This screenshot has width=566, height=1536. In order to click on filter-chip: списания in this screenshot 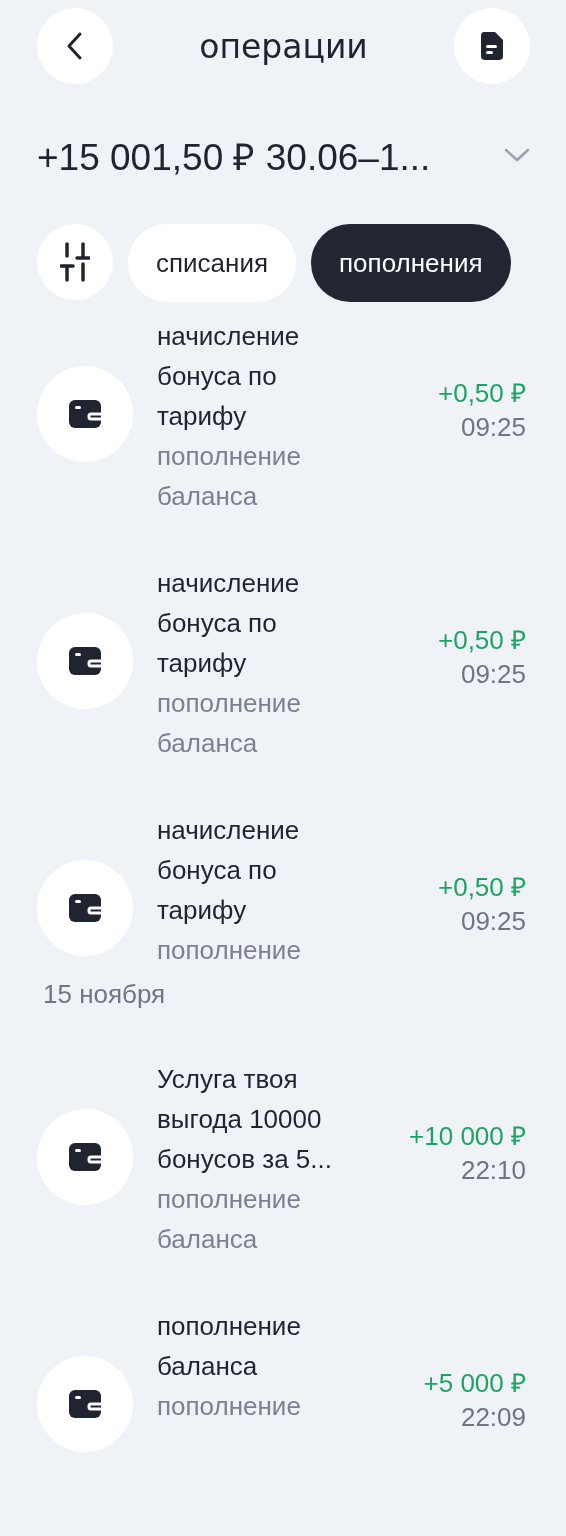, I will do `click(212, 263)`.